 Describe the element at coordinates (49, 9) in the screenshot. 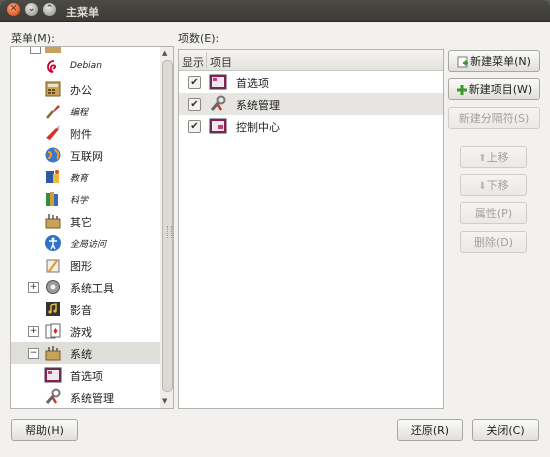

I see `maximize-window-icon: ⌃` at that location.